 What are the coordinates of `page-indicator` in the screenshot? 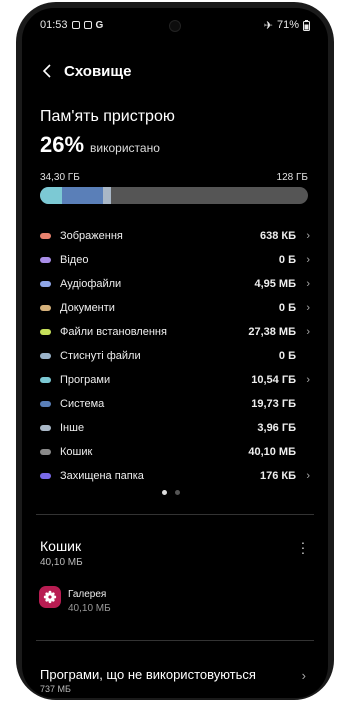 It's located at (171, 492).